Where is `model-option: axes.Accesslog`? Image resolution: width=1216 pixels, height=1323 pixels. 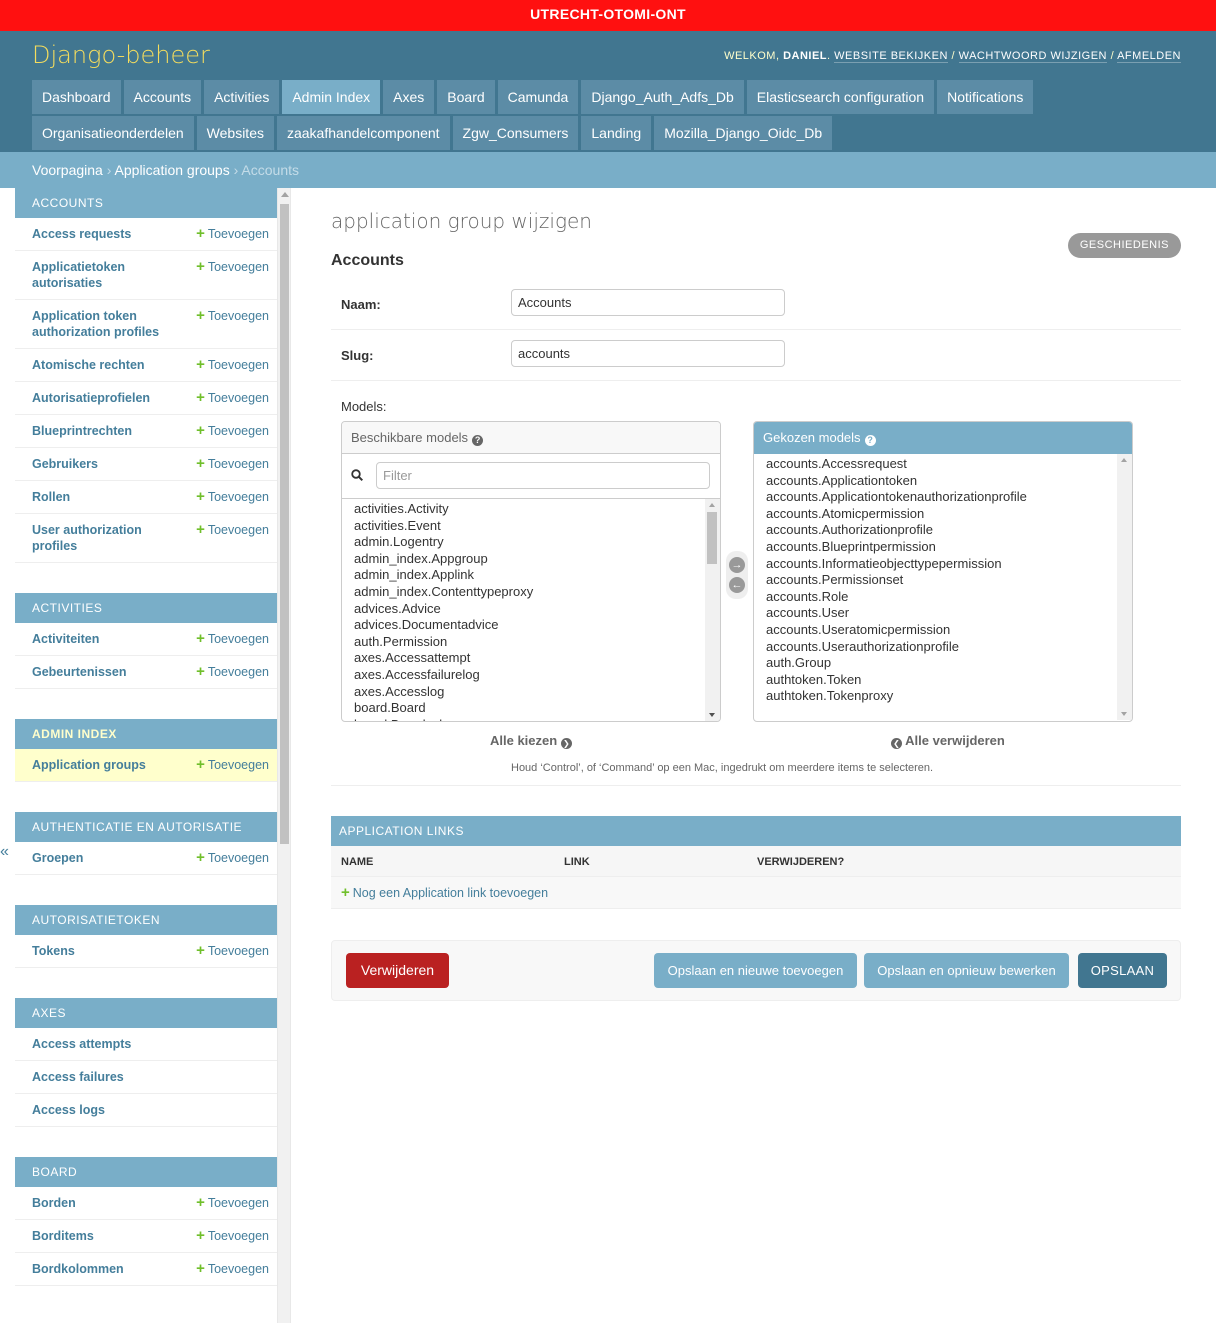 model-option: axes.Accesslog is located at coordinates (537, 692).